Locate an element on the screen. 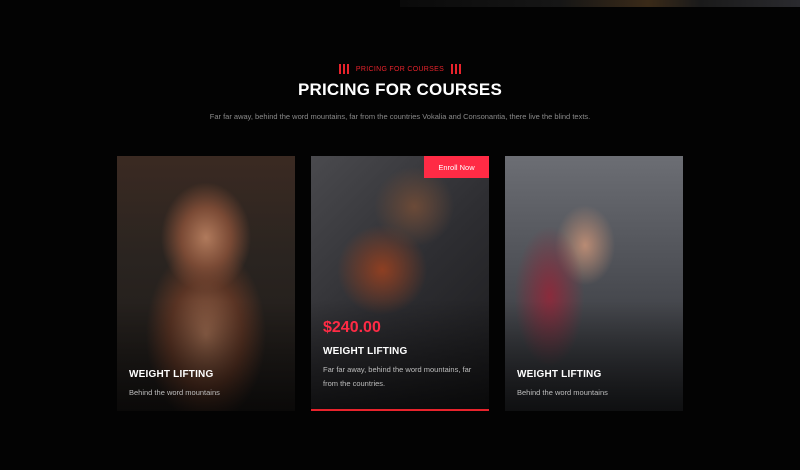  section-heading: PRICING FOR COURSES is located at coordinates (400, 89).